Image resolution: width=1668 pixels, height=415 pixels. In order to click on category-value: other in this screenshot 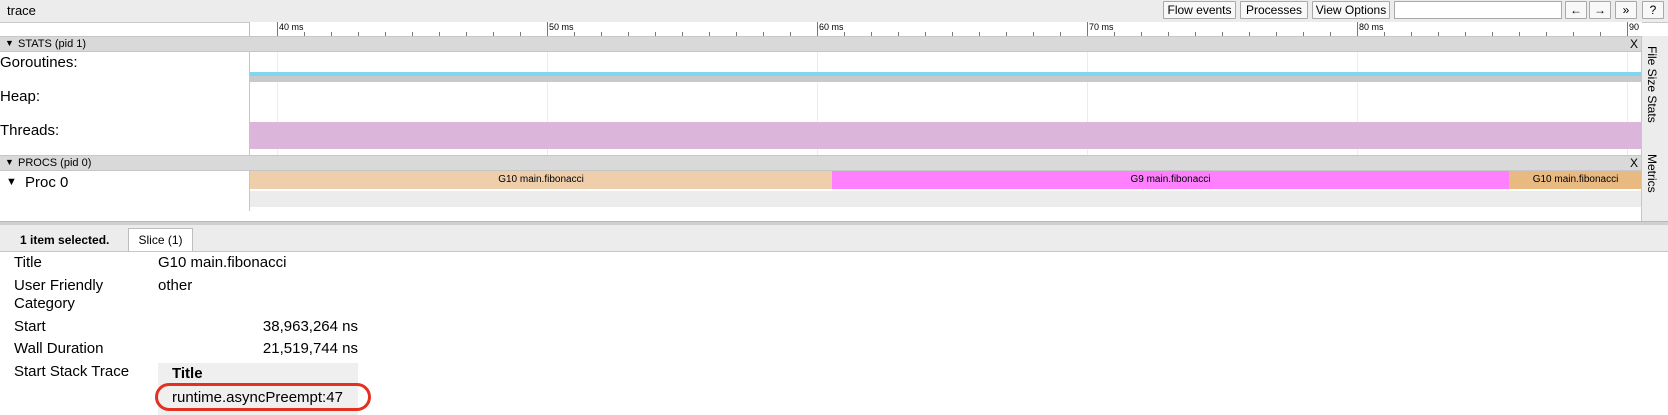, I will do `click(175, 285)`.